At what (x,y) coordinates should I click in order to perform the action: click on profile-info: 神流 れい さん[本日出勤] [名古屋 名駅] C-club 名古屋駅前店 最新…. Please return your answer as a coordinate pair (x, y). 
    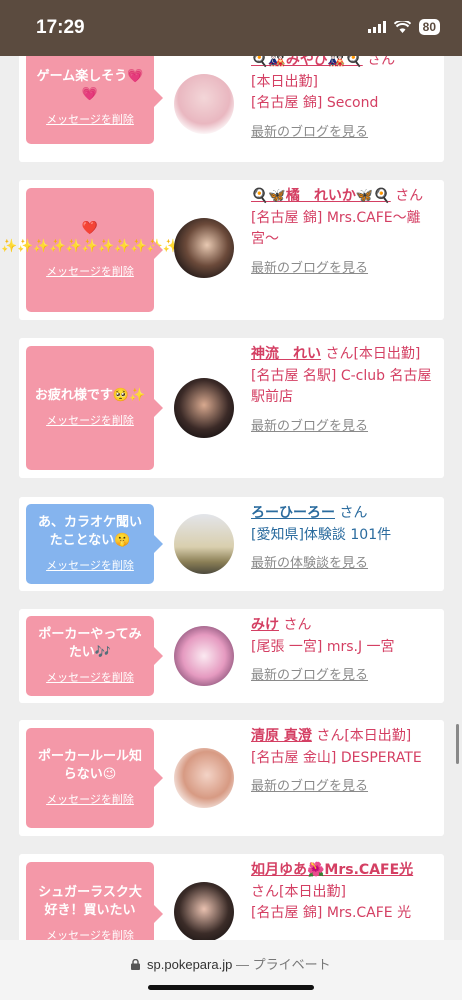
    Looking at the image, I should click on (345, 390).